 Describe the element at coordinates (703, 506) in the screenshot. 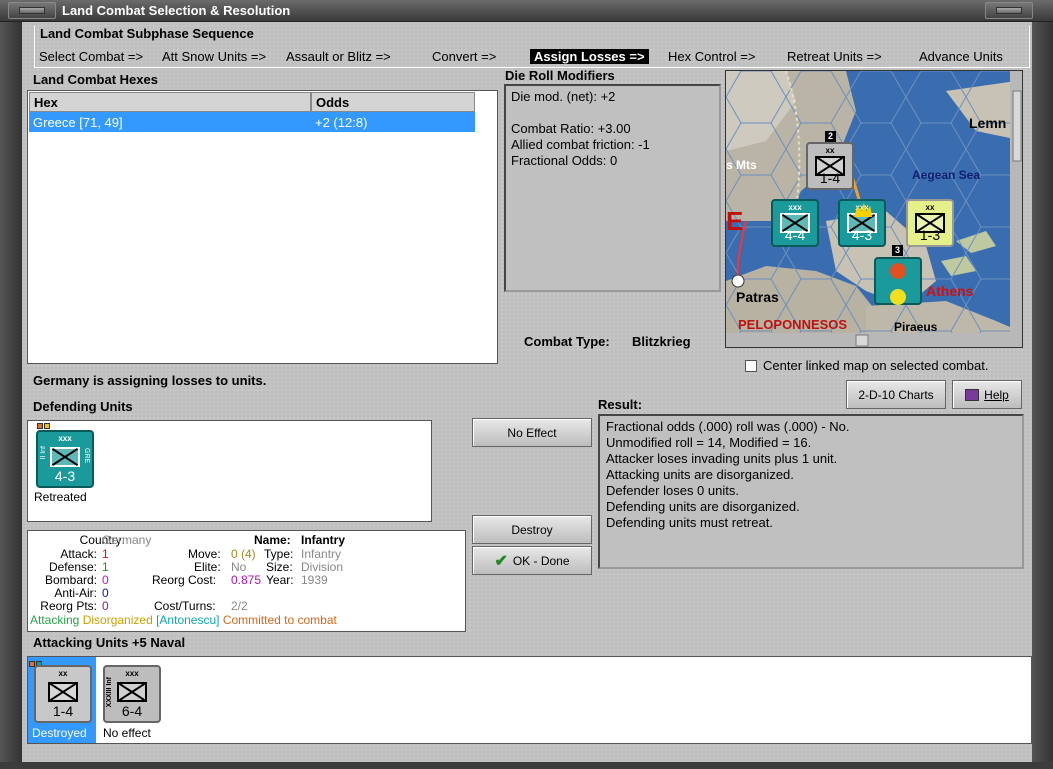

I see `result-line: Defending units are disorganized.` at that location.